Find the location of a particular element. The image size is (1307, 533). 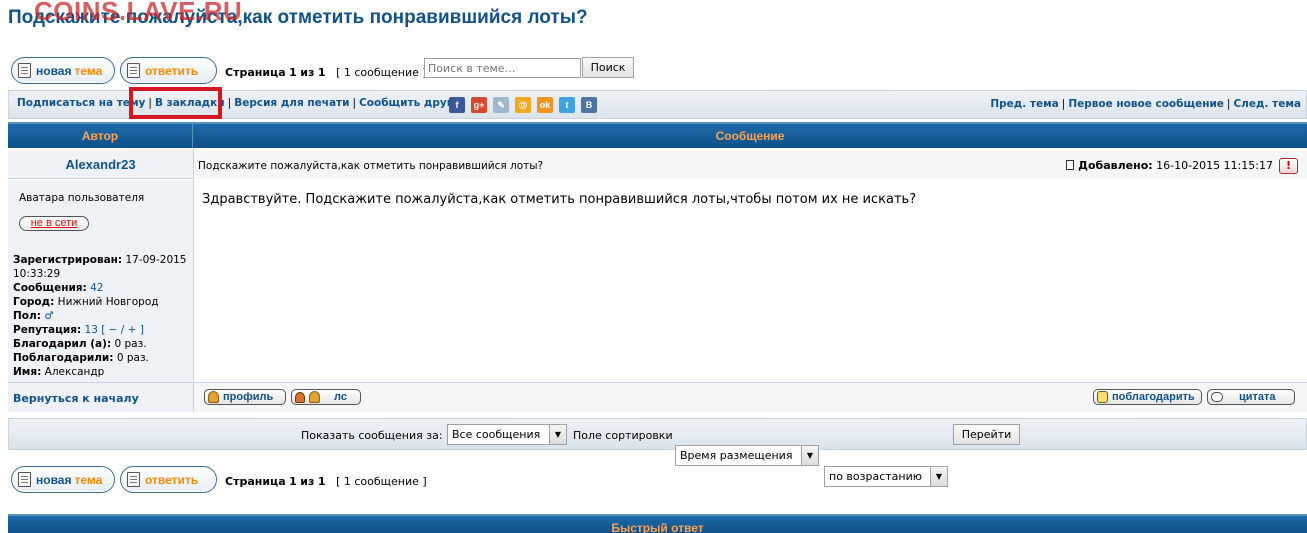

highlight-box is located at coordinates (175, 103).